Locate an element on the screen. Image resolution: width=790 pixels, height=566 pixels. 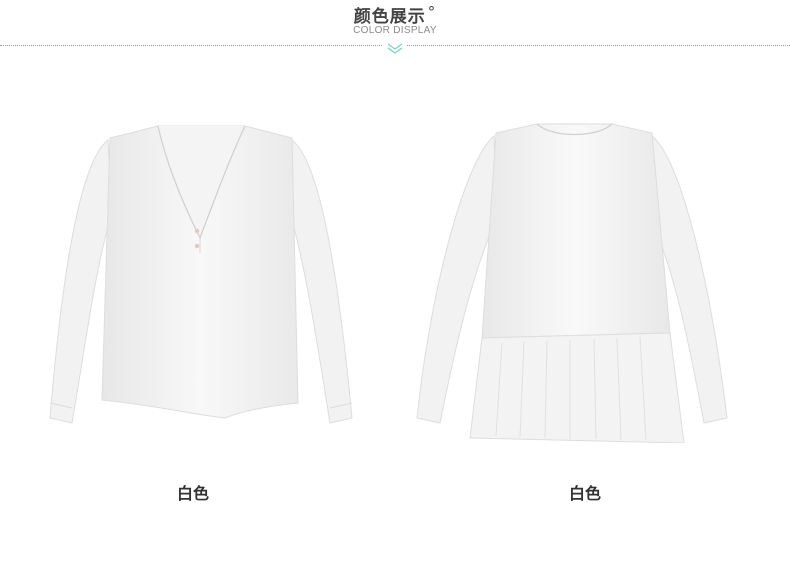
section-subtitle: COLOR DISPLAY is located at coordinates (395, 30).